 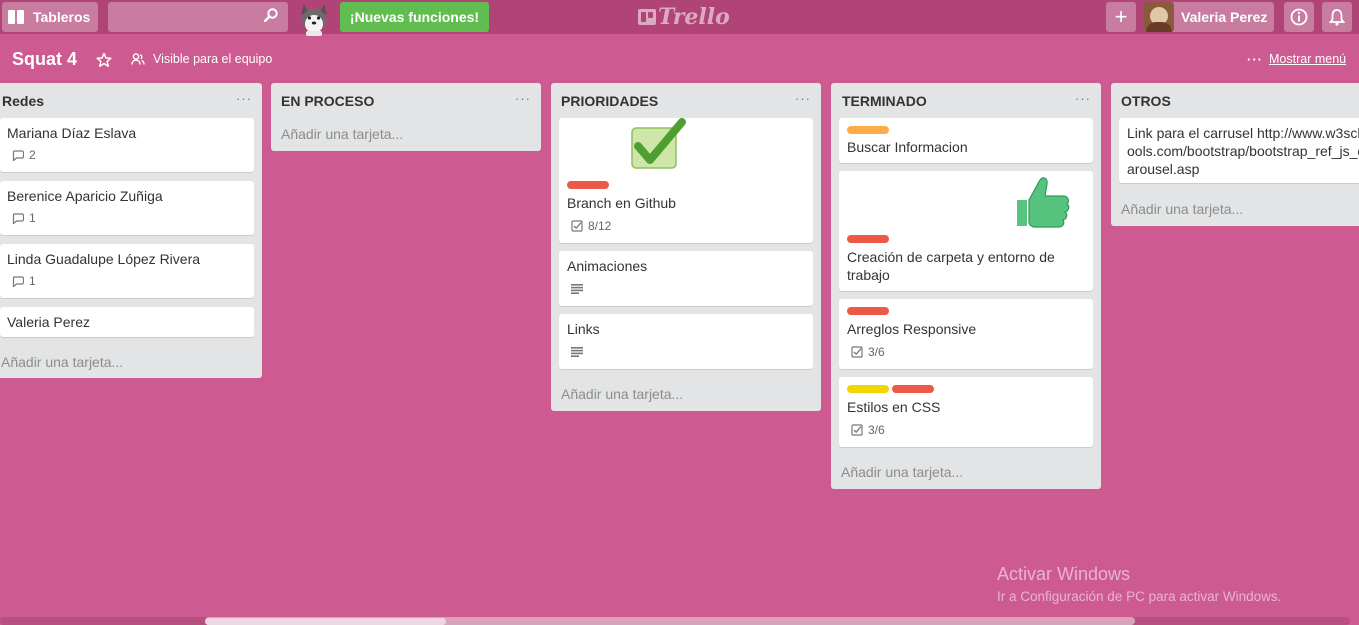 What do you see at coordinates (1064, 574) in the screenshot?
I see `windows-activation-title: Activar Windows` at bounding box center [1064, 574].